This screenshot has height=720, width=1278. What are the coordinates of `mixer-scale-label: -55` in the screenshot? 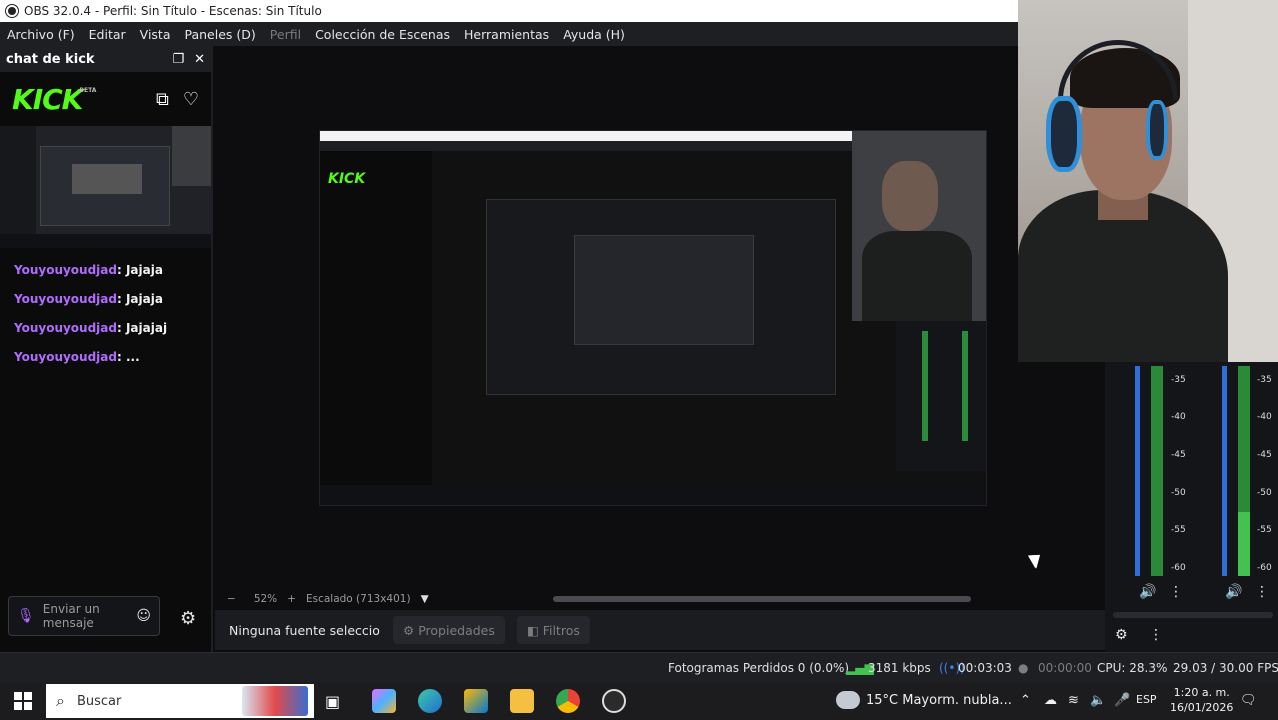 It's located at (1264, 530).